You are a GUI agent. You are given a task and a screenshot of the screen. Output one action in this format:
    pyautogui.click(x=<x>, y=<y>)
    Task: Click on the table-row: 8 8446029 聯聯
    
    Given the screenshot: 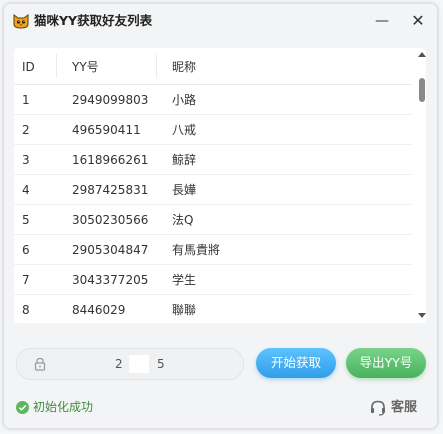 What is the action you would take?
    pyautogui.click(x=213, y=309)
    